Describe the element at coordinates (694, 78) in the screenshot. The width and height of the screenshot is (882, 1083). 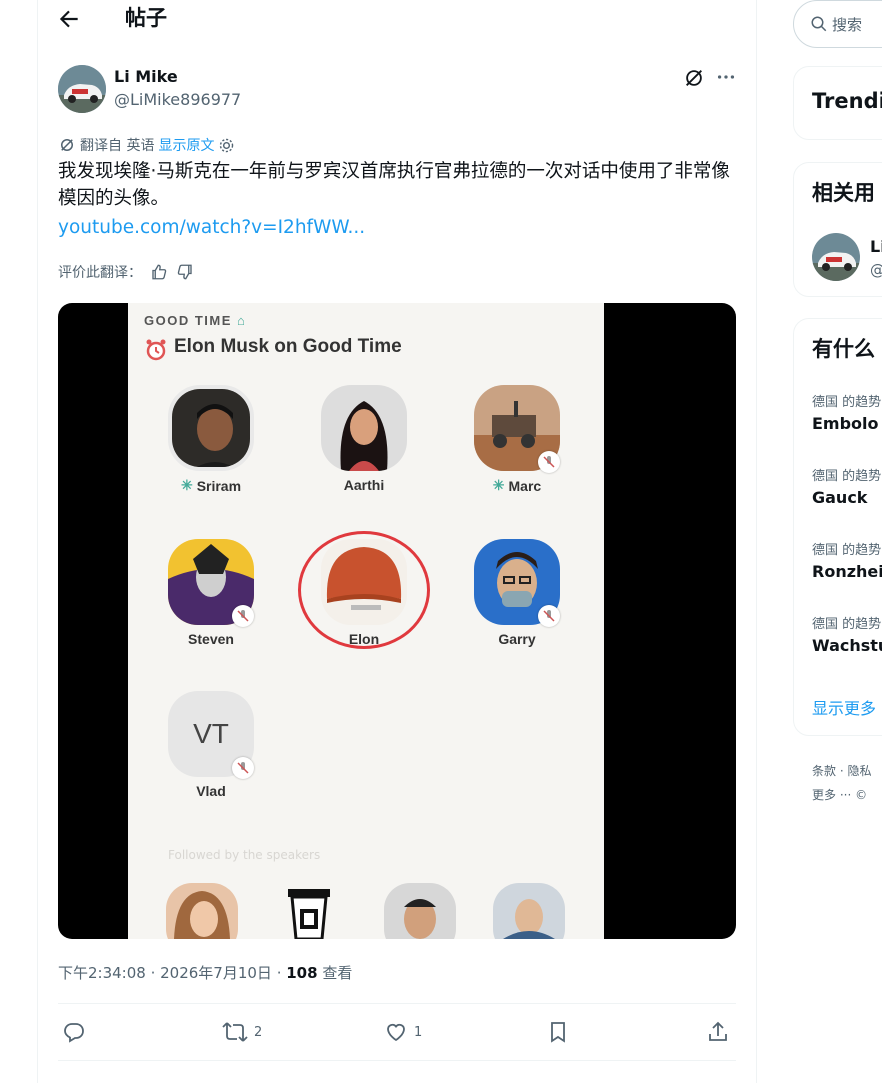
I see `grok-icon` at that location.